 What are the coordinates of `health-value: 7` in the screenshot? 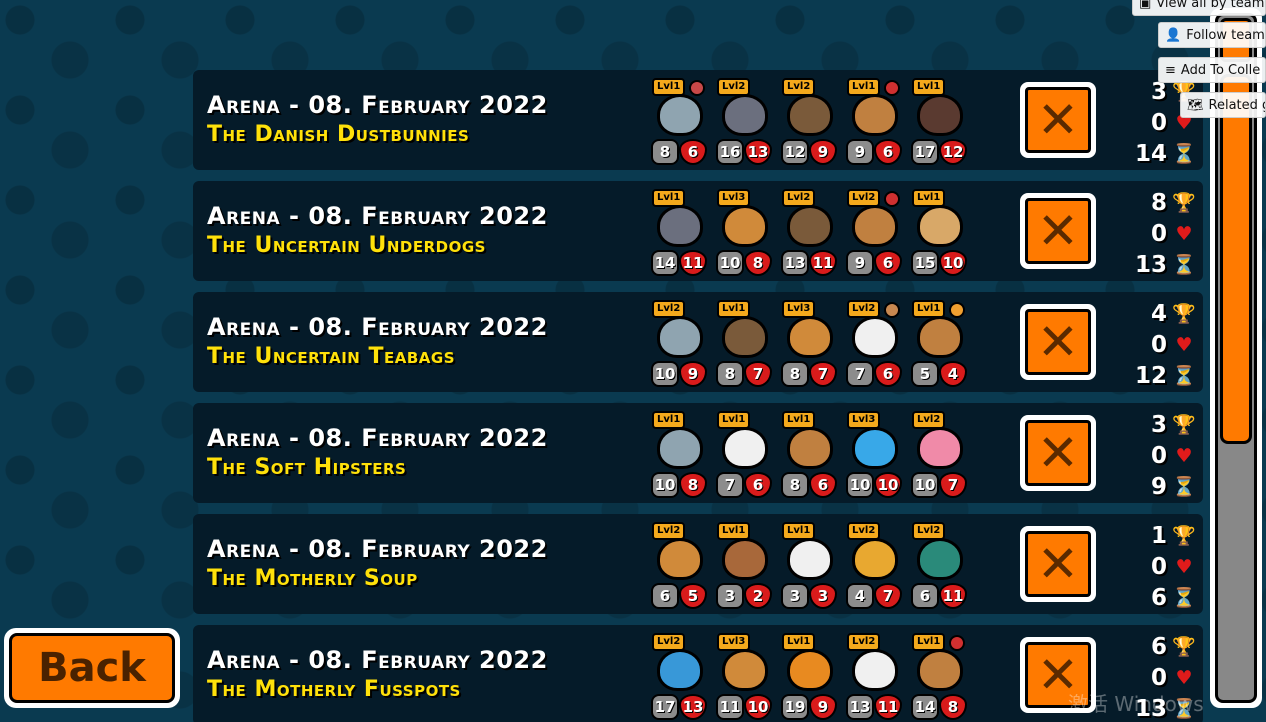 It's located at (888, 596).